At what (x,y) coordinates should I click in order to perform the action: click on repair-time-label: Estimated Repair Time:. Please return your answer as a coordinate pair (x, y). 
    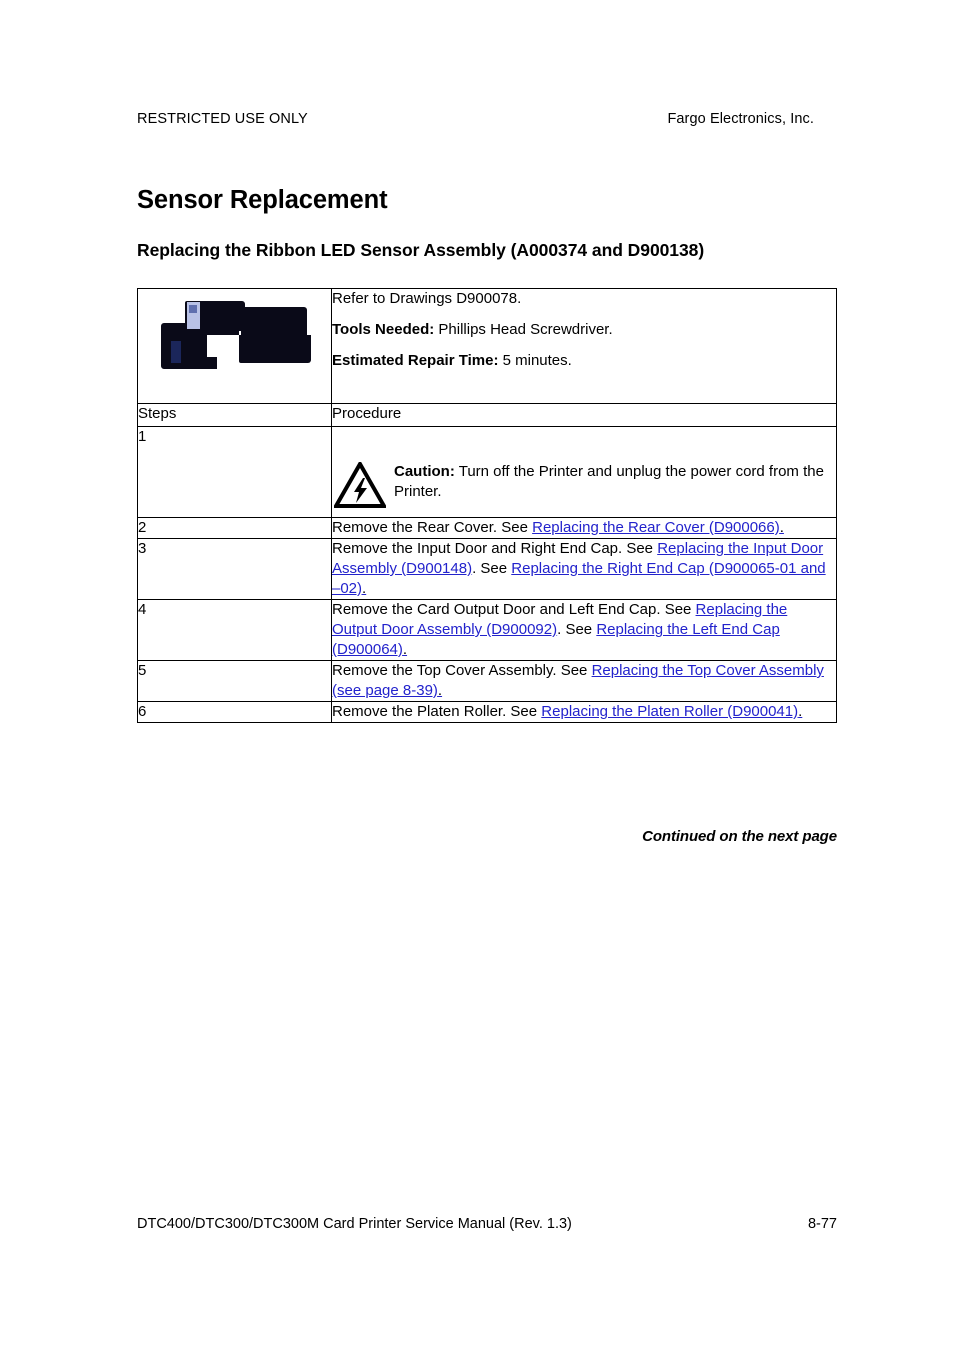
    Looking at the image, I should click on (415, 360).